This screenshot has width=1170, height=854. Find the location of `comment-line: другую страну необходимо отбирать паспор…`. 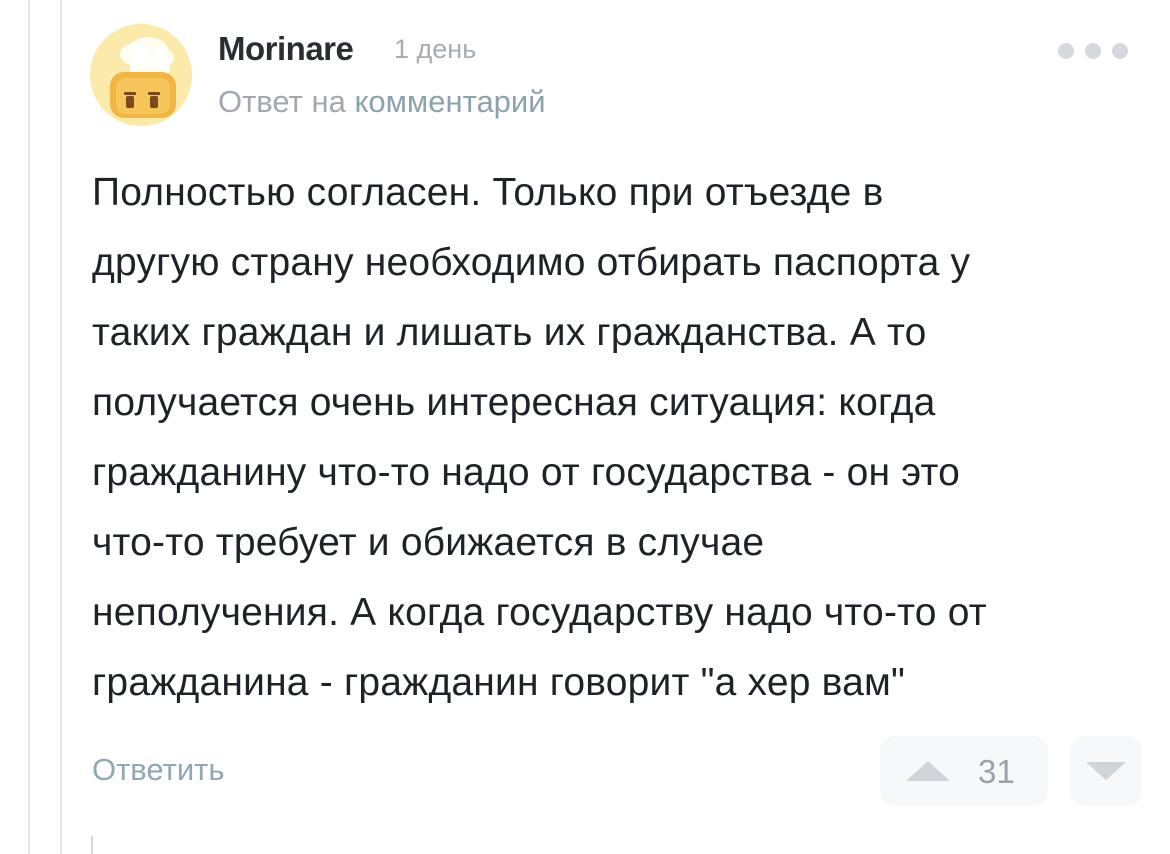

comment-line: другую страну необходимо отбирать паспор… is located at coordinates (531, 262).